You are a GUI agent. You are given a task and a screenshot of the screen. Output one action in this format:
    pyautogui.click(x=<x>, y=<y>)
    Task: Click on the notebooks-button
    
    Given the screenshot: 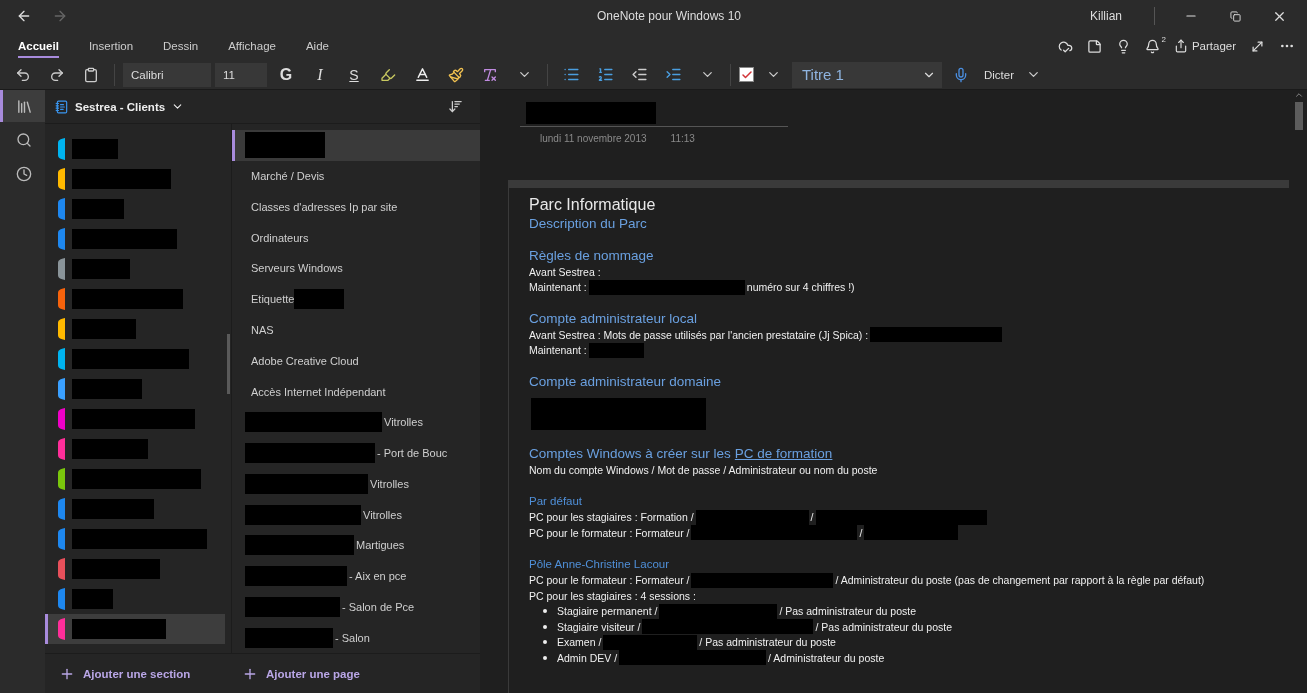 What is the action you would take?
    pyautogui.click(x=22, y=106)
    